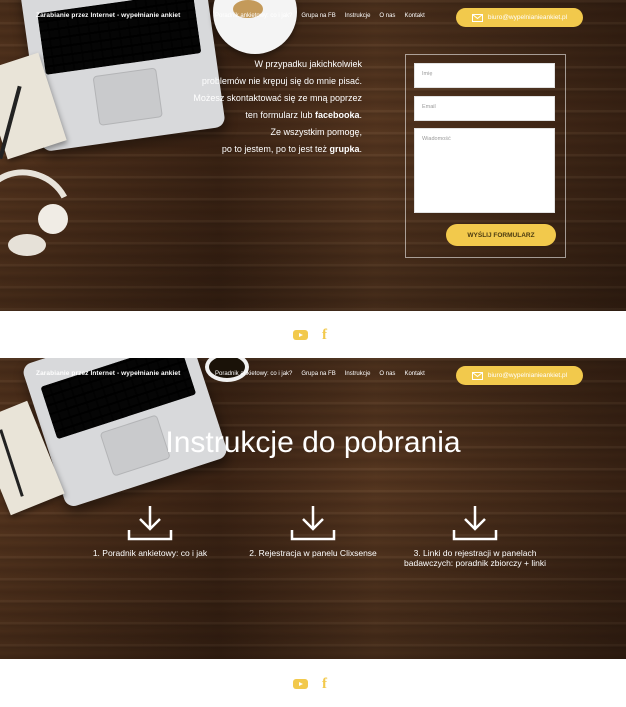 The width and height of the screenshot is (626, 707). What do you see at coordinates (313, 442) in the screenshot?
I see `downloads-title: Instrukcje do pobrania` at bounding box center [313, 442].